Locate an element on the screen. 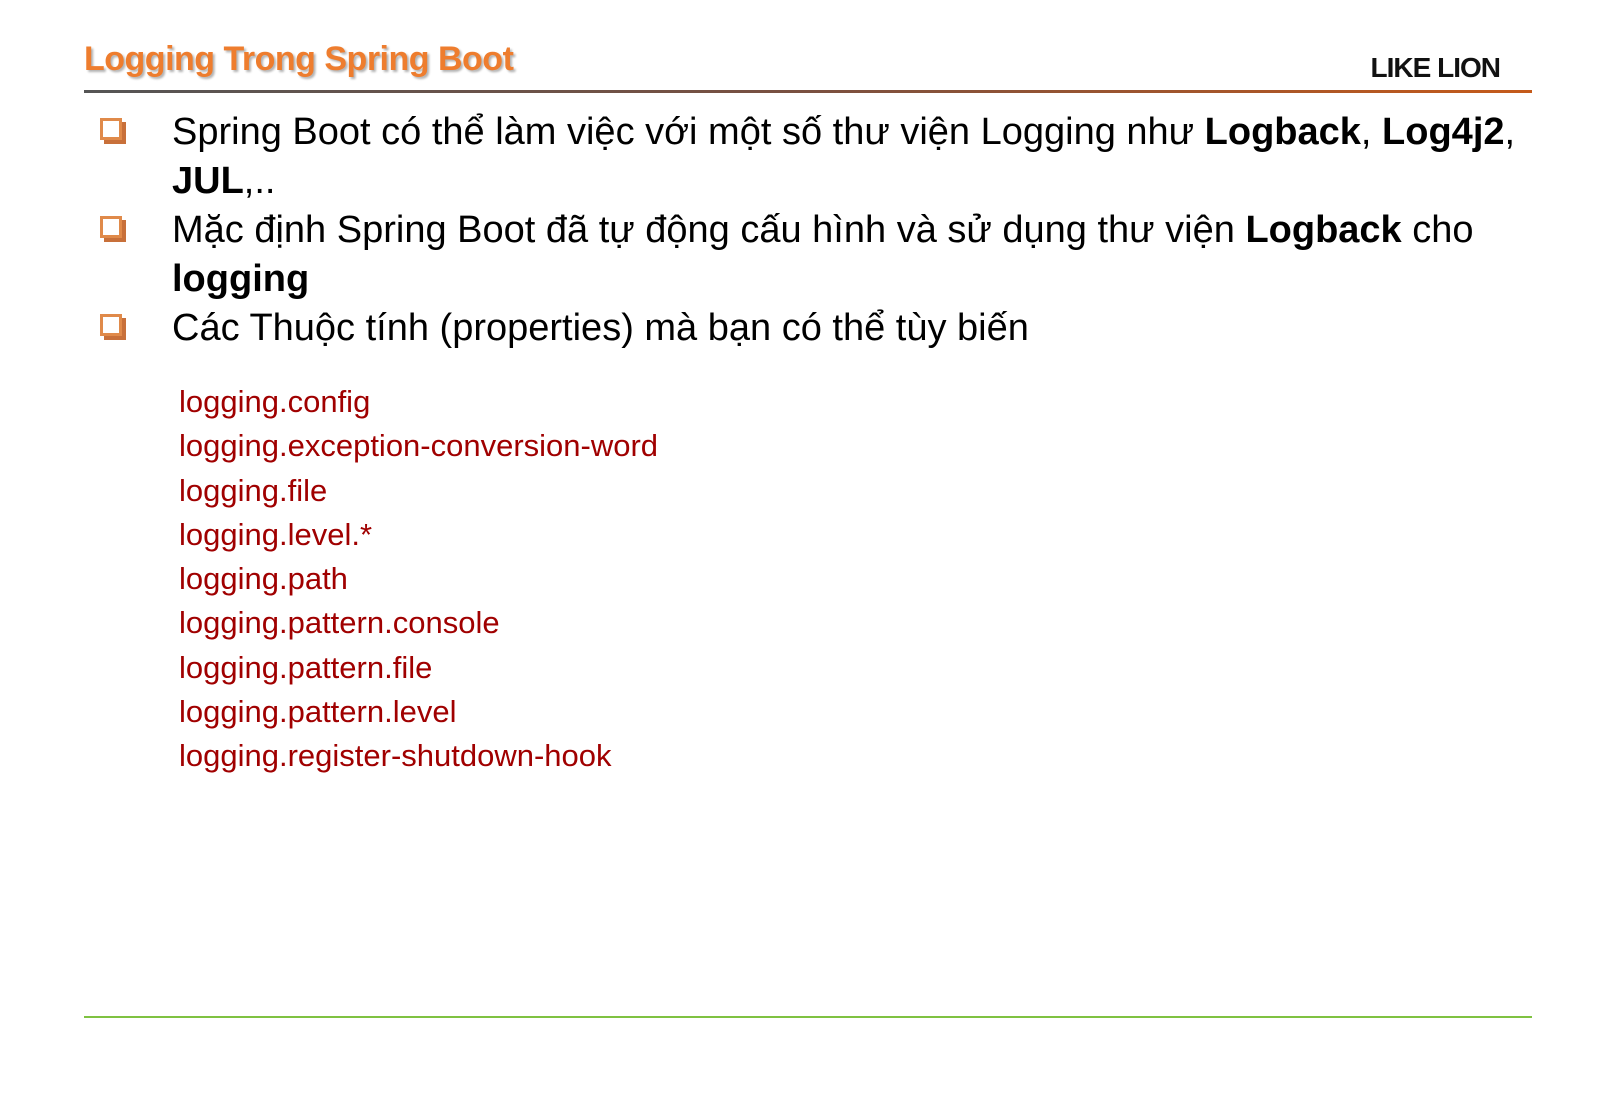 This screenshot has height=1108, width=1600. property-item: logging.pattern.level is located at coordinates (318, 712).